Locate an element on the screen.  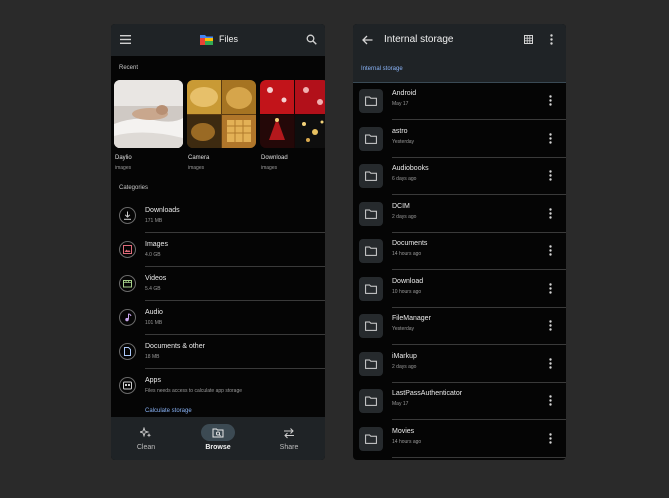
recent-type-camera: images is located at coordinates (196, 168).